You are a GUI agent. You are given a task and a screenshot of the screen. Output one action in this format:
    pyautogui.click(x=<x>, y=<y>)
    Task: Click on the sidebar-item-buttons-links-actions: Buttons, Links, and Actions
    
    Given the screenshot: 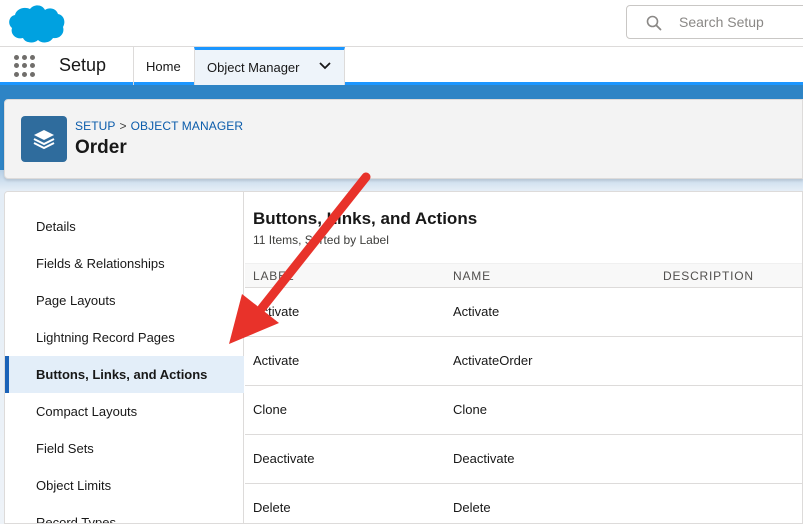 What is the action you would take?
    pyautogui.click(x=124, y=374)
    